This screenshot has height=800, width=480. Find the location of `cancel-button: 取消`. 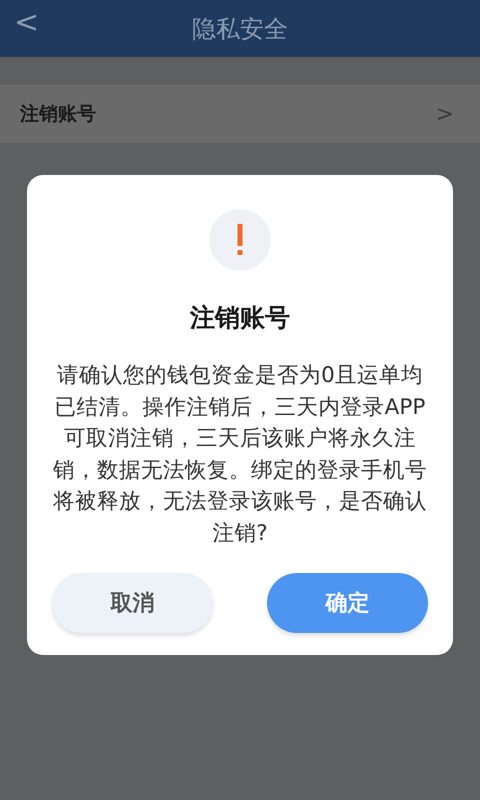

cancel-button: 取消 is located at coordinates (132, 603).